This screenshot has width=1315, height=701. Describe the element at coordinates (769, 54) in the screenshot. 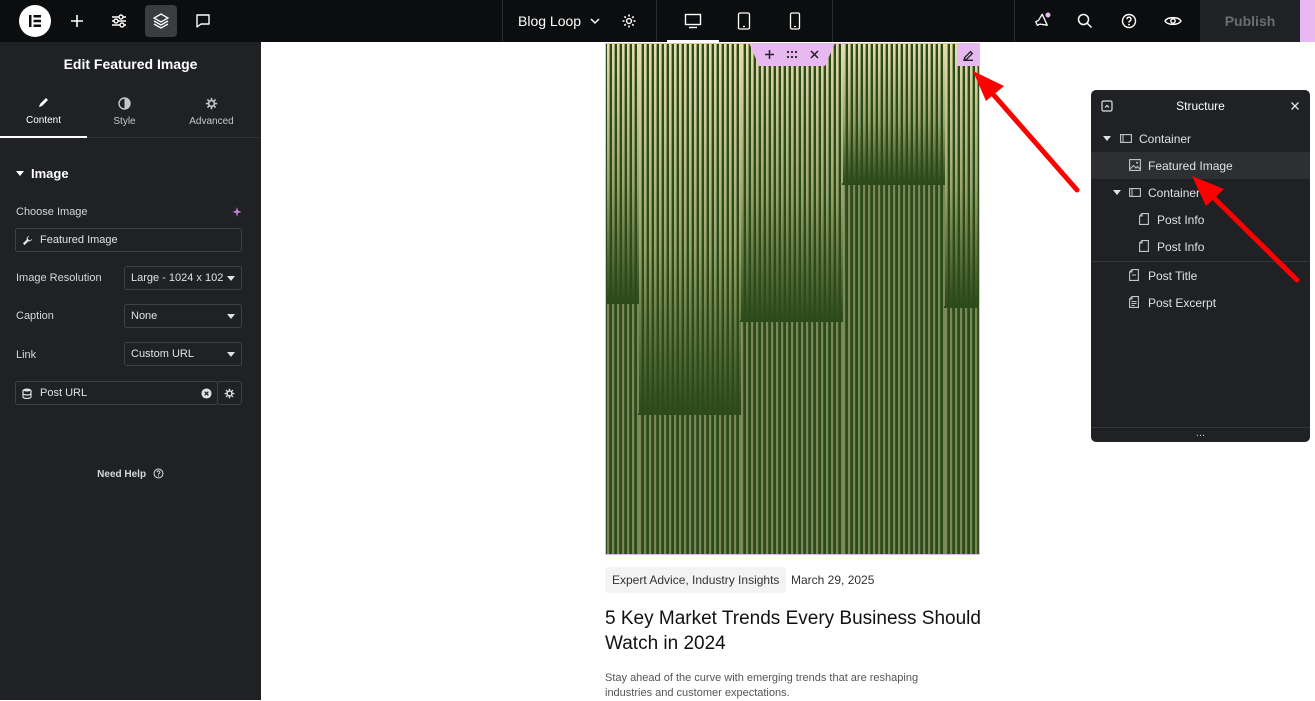

I see `add-icon` at that location.